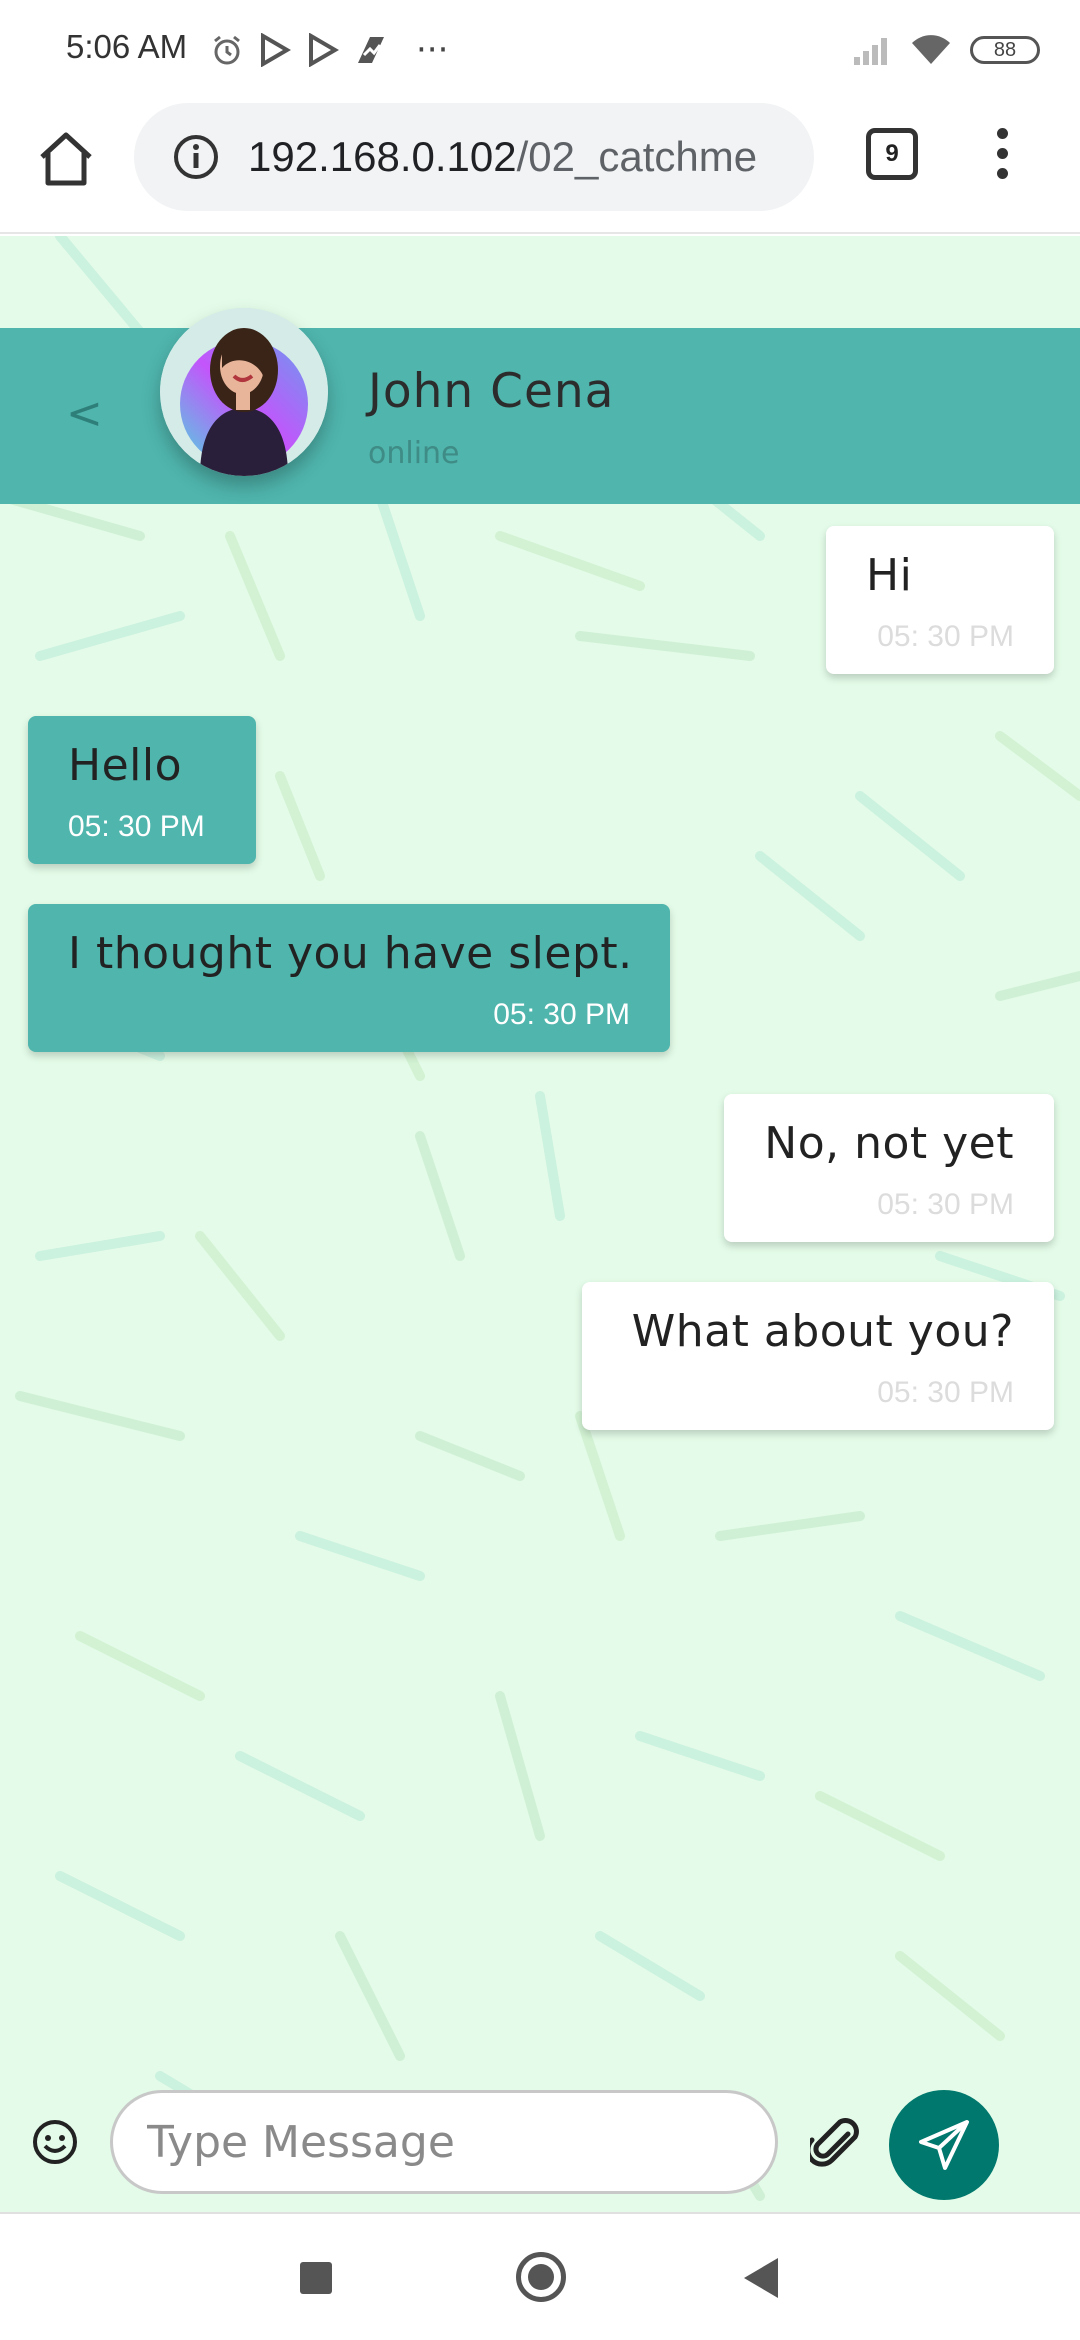  I want to click on message-text: Hello, so click(125, 765).